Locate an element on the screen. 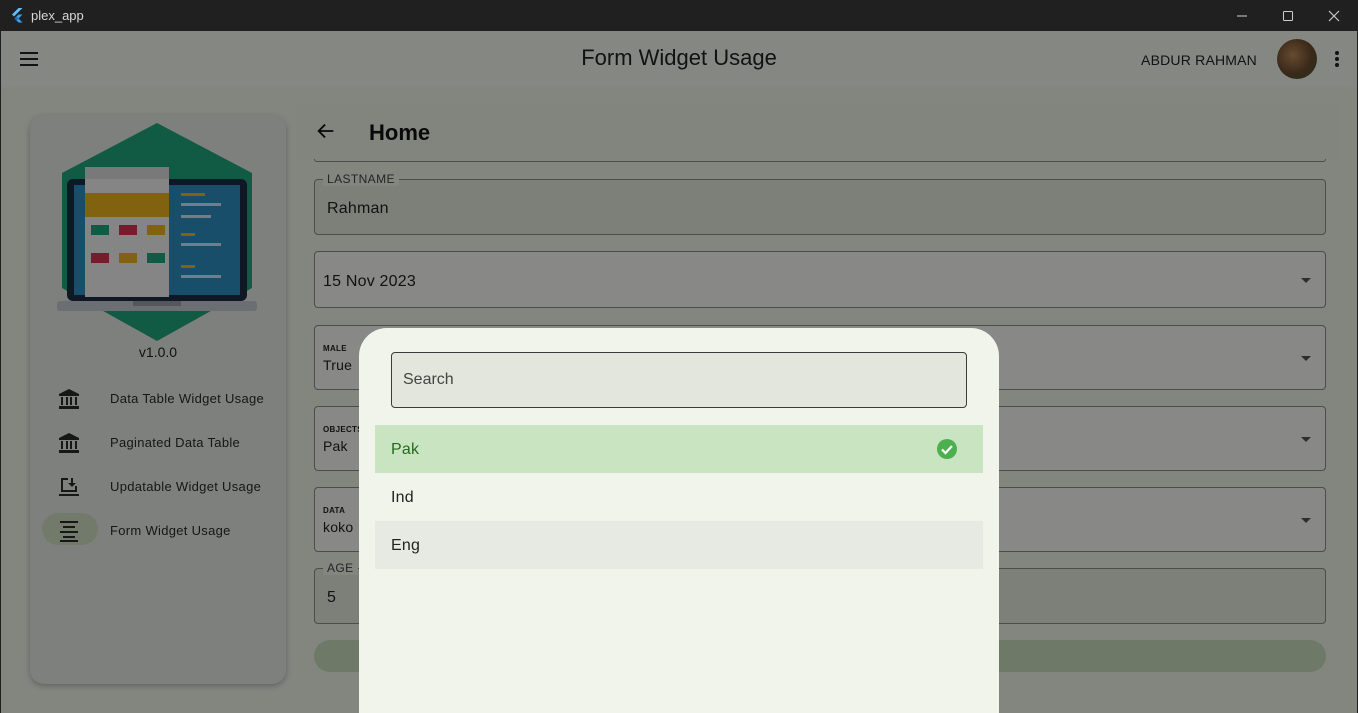  search-input is located at coordinates (679, 380).